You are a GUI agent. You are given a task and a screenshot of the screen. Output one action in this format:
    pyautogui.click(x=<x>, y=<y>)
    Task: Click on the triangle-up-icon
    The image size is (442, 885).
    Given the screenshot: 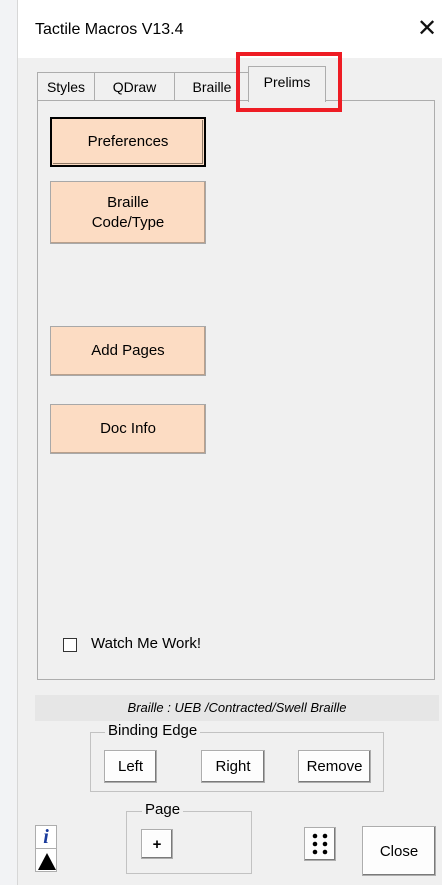 What is the action you would take?
    pyautogui.click(x=46, y=860)
    